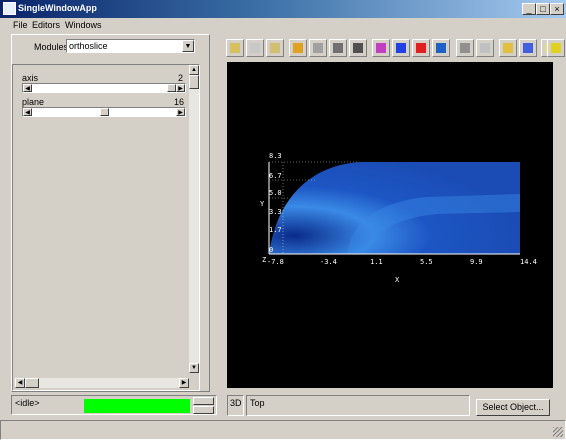 The image size is (566, 440). I want to click on y-tick-label: 1.7, so click(275, 230).